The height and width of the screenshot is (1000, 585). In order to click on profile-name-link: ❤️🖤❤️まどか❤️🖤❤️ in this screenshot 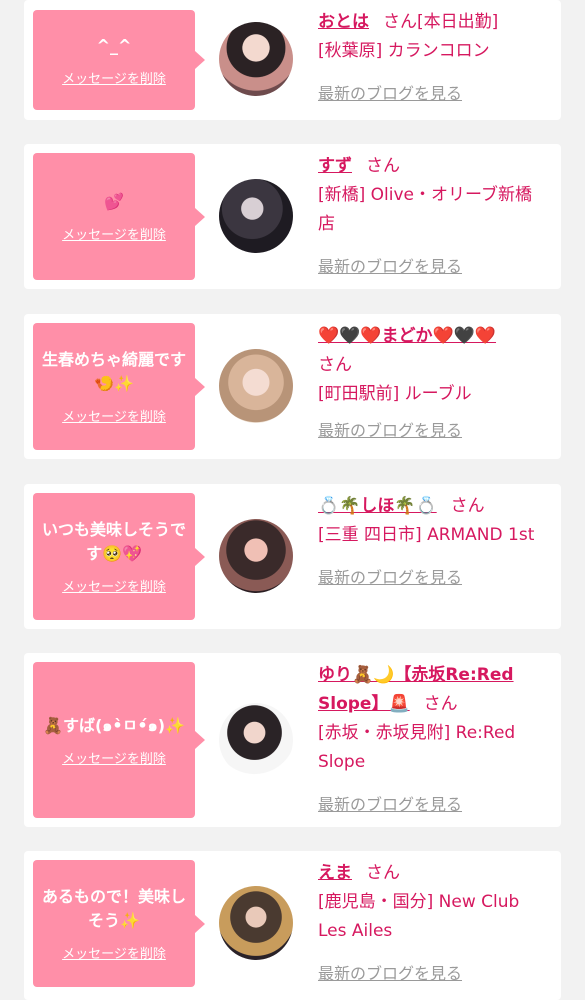, I will do `click(433, 336)`.